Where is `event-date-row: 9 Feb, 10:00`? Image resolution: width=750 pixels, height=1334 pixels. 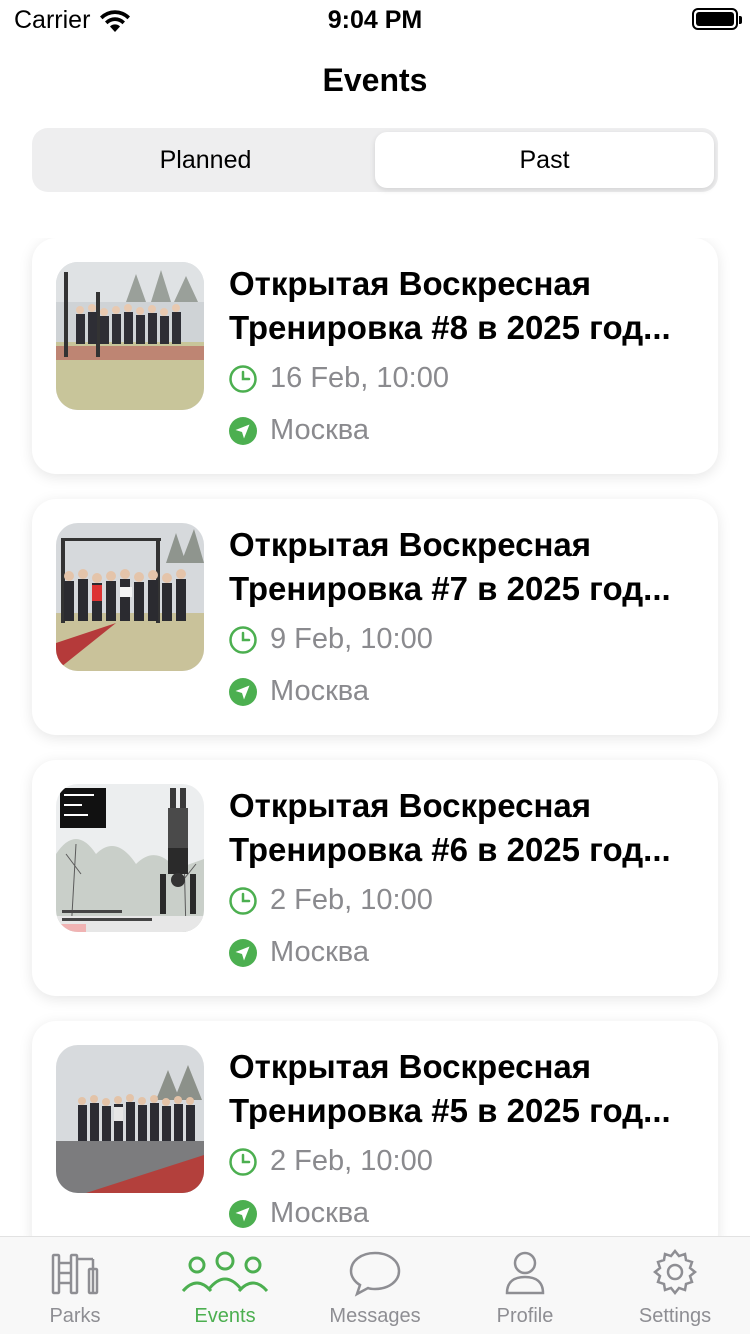 event-date-row: 9 Feb, 10:00 is located at coordinates (330, 639).